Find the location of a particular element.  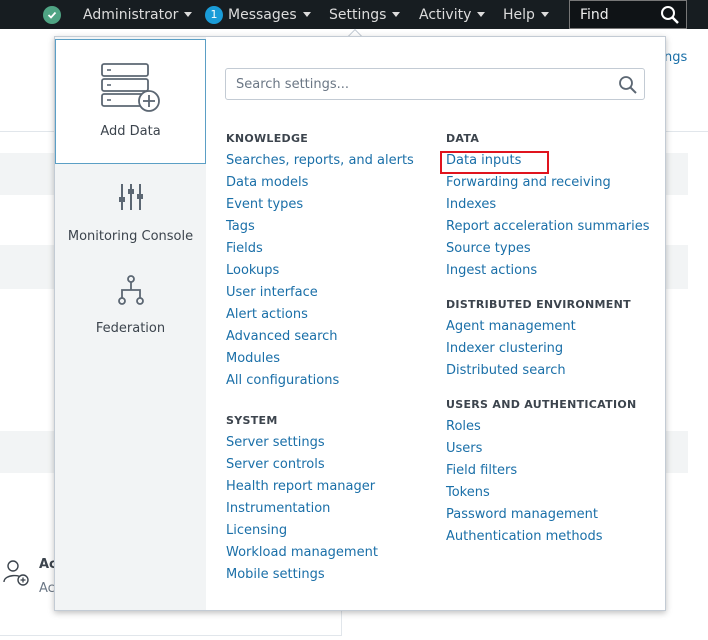

help-menu: Help is located at coordinates (526, 14).